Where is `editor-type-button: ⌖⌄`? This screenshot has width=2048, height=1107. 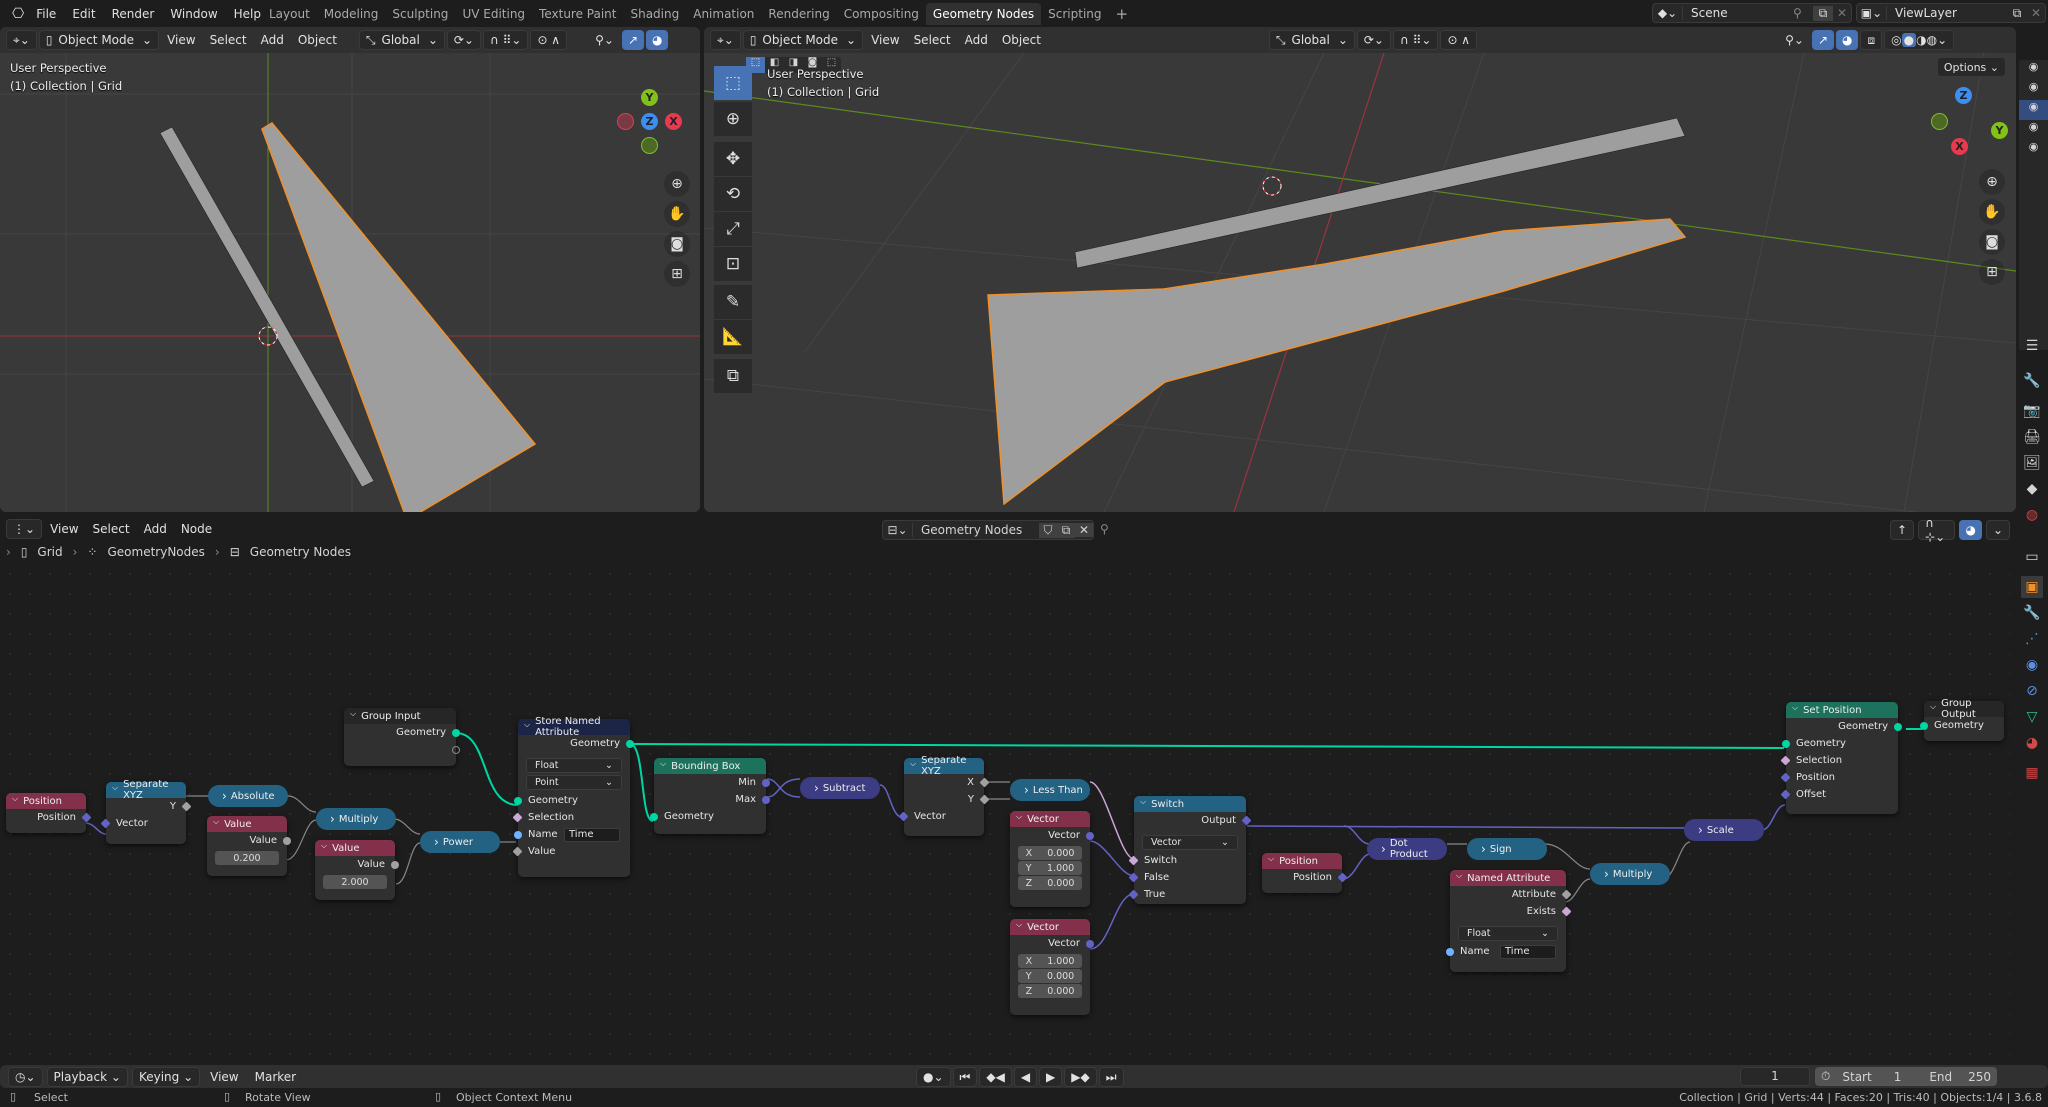 editor-type-button: ⌖⌄ is located at coordinates (21, 40).